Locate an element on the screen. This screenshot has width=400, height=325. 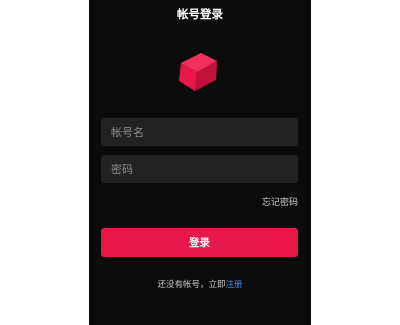
login-button: 登录 is located at coordinates (199, 242).